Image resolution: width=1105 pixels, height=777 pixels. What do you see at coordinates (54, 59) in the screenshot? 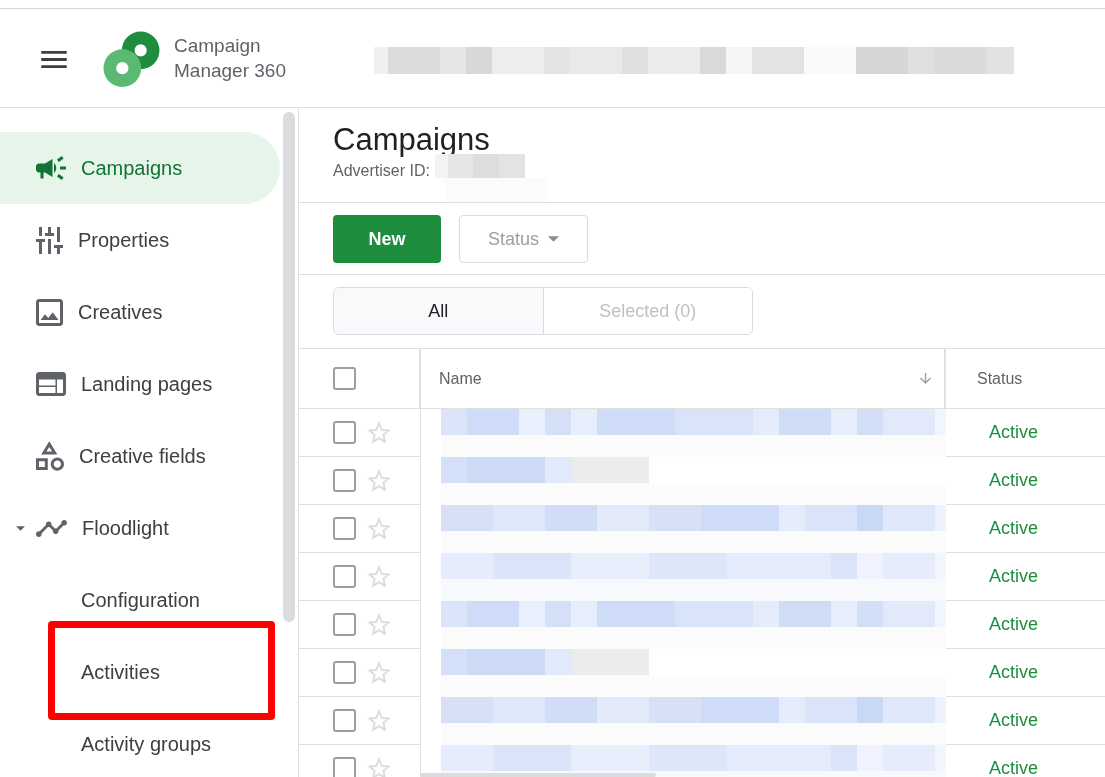
I see `menu-icon` at bounding box center [54, 59].